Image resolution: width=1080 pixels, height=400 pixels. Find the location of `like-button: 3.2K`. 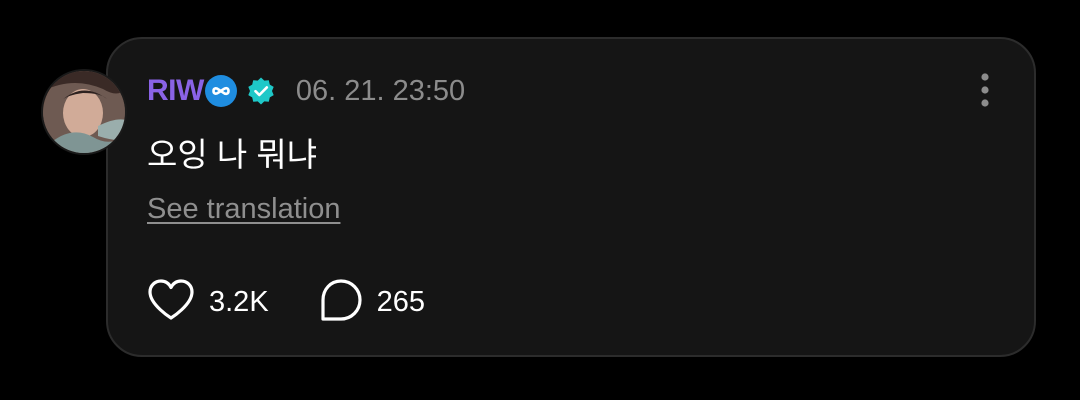

like-button: 3.2K is located at coordinates (208, 302).